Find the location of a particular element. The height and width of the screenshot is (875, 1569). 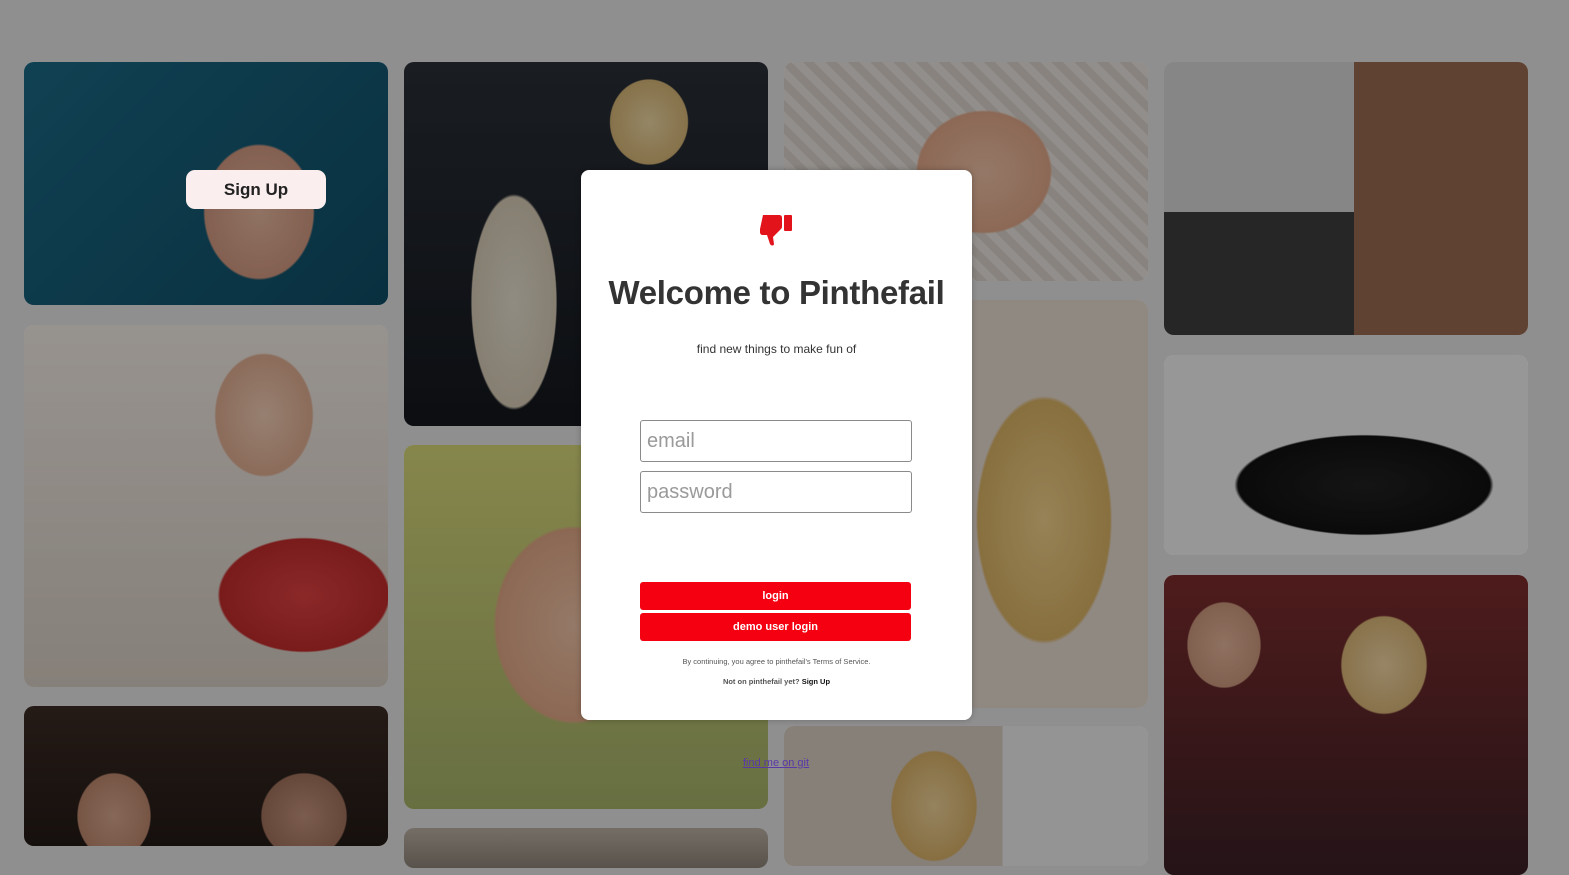

pin-tile-sunglasses-girl is located at coordinates (966, 796).